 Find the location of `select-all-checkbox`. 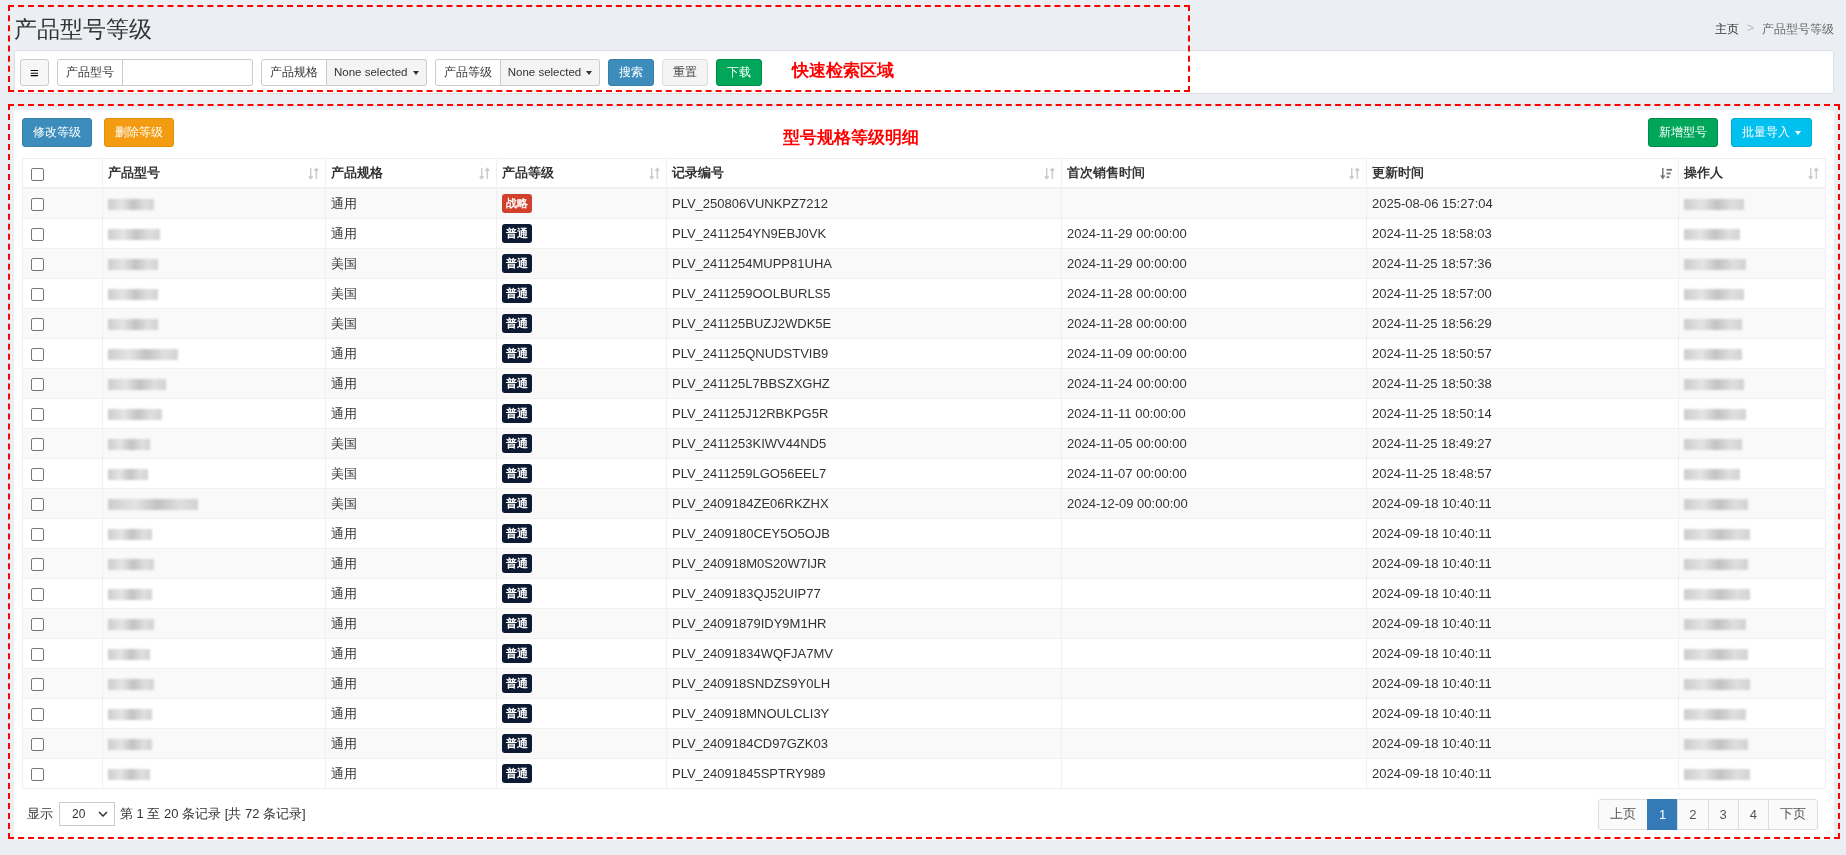

select-all-checkbox is located at coordinates (37, 174).